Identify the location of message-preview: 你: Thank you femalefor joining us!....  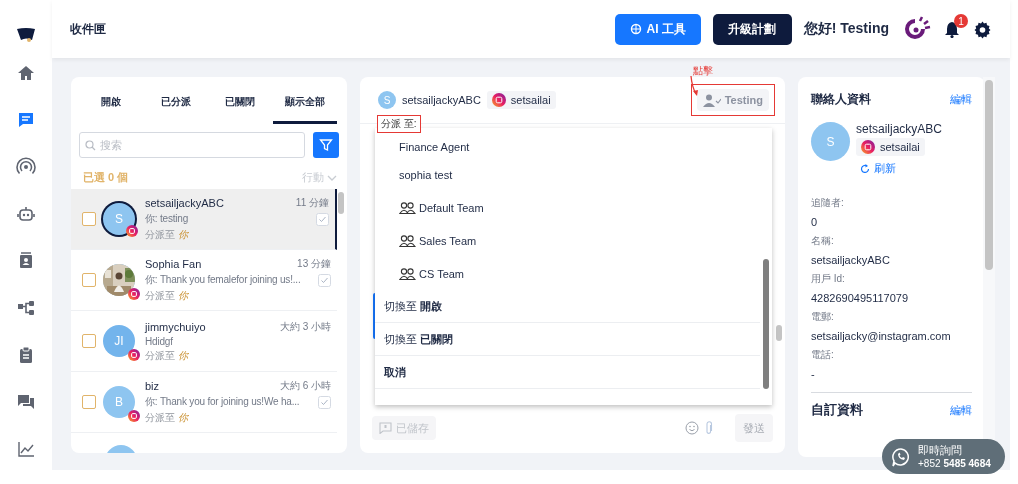
(223, 280).